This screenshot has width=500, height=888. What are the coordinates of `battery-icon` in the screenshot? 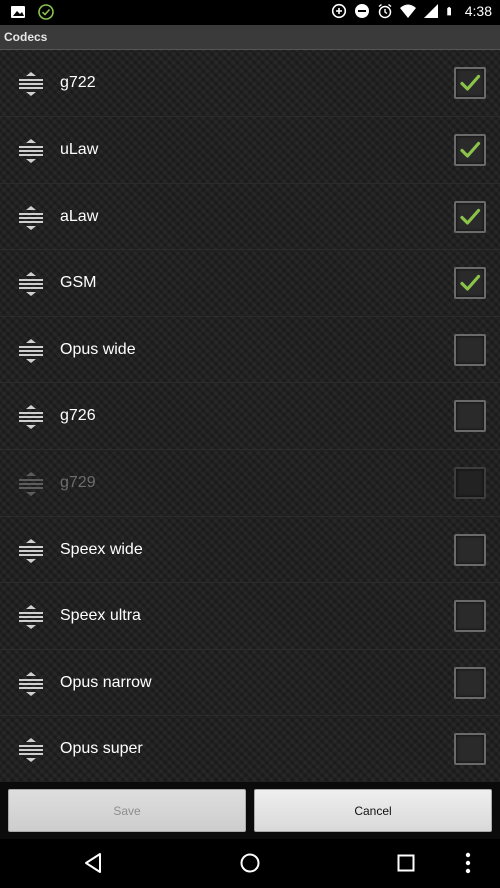 It's located at (449, 11).